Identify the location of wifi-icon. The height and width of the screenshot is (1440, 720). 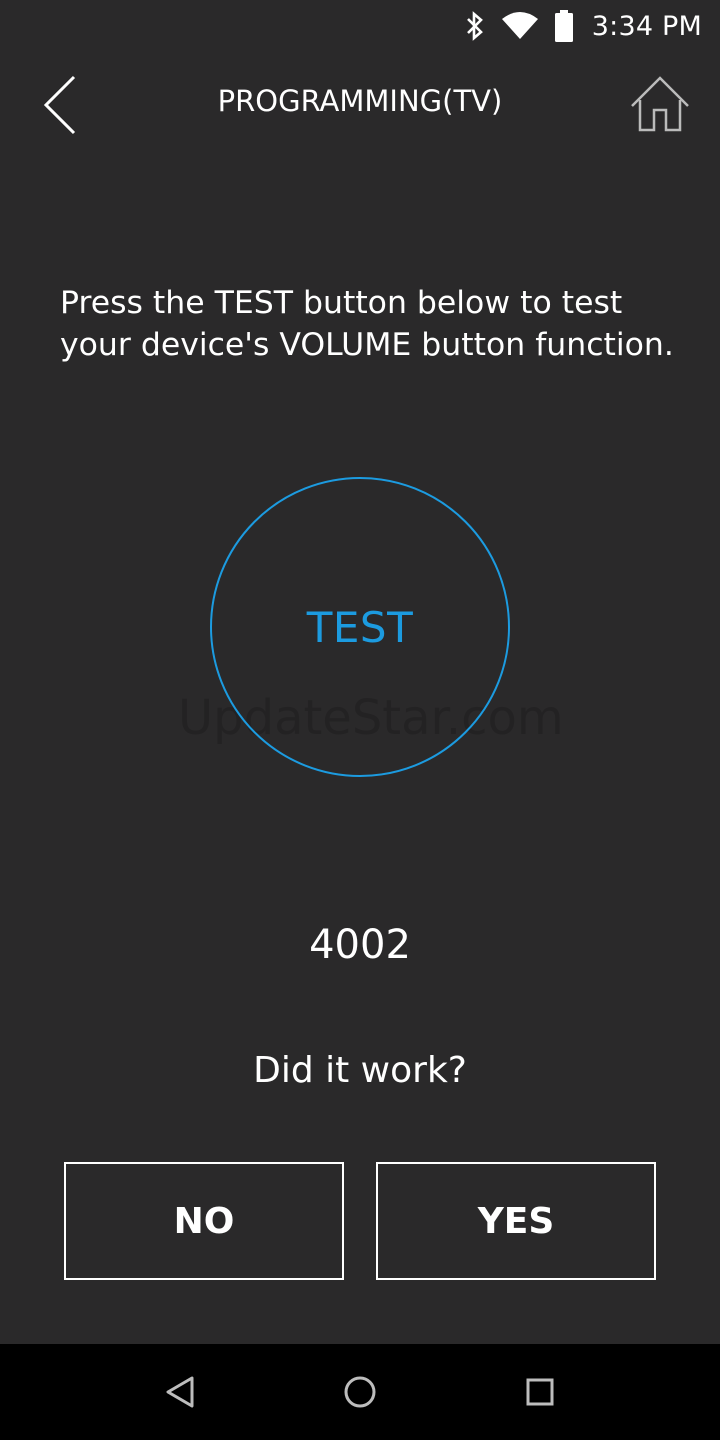
(519, 25).